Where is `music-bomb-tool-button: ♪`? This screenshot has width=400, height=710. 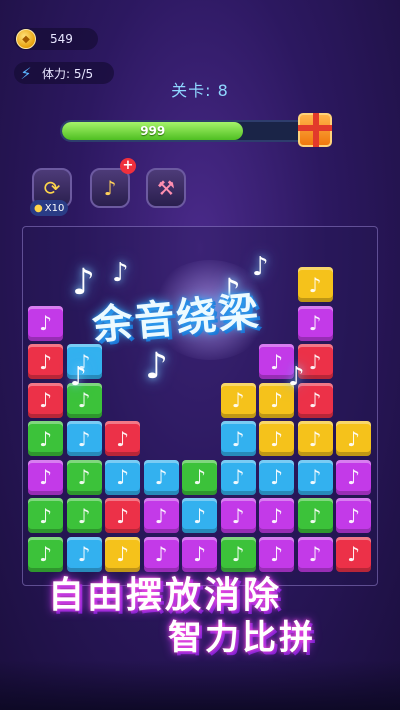 music-bomb-tool-button: ♪ is located at coordinates (110, 188).